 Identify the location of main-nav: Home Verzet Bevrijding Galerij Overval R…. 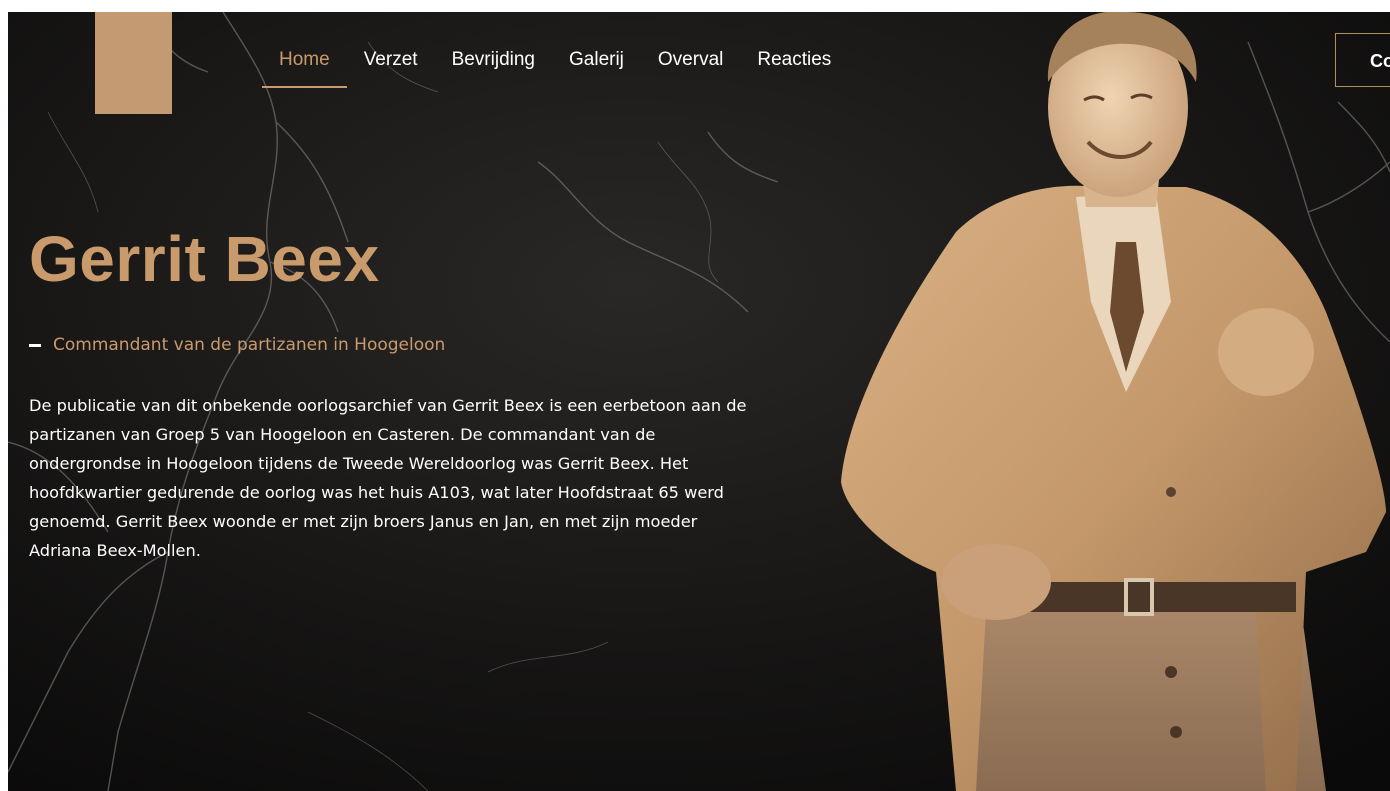
(555, 68).